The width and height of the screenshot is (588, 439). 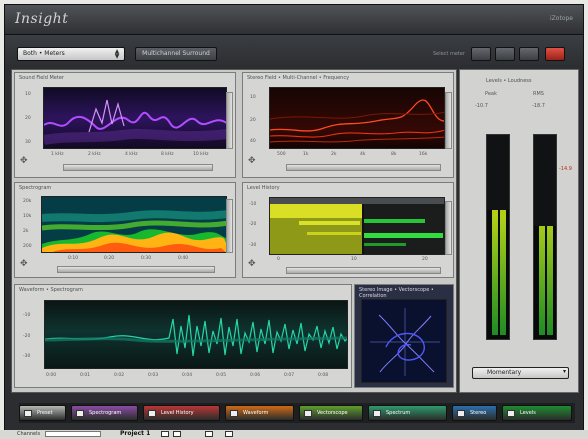 I want to click on spectrum-floor, so click(x=135, y=136).